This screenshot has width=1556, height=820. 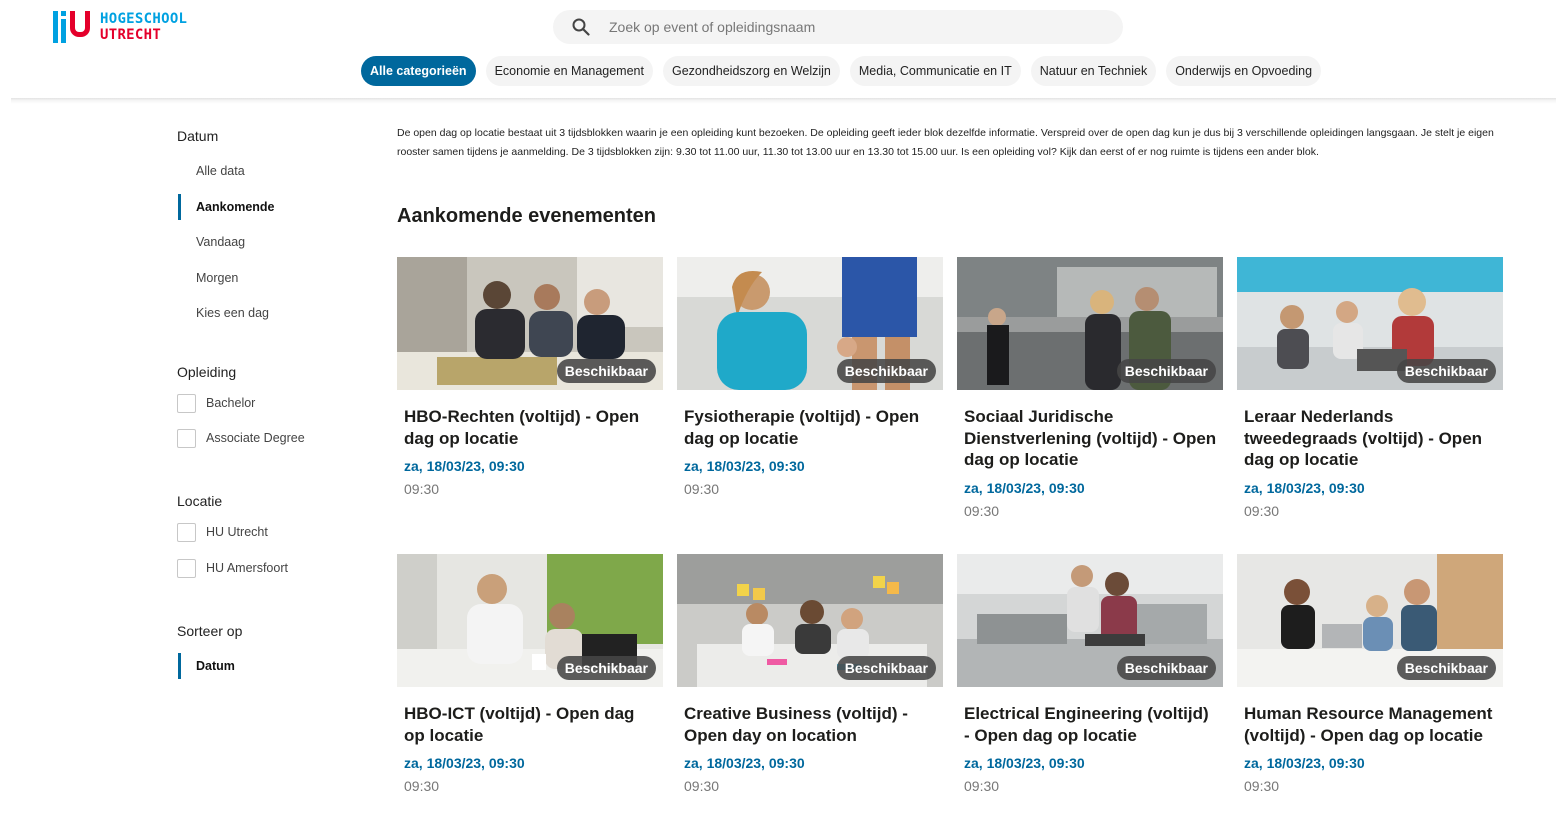 I want to click on filter-title-locatie: Locatie, so click(x=200, y=501).